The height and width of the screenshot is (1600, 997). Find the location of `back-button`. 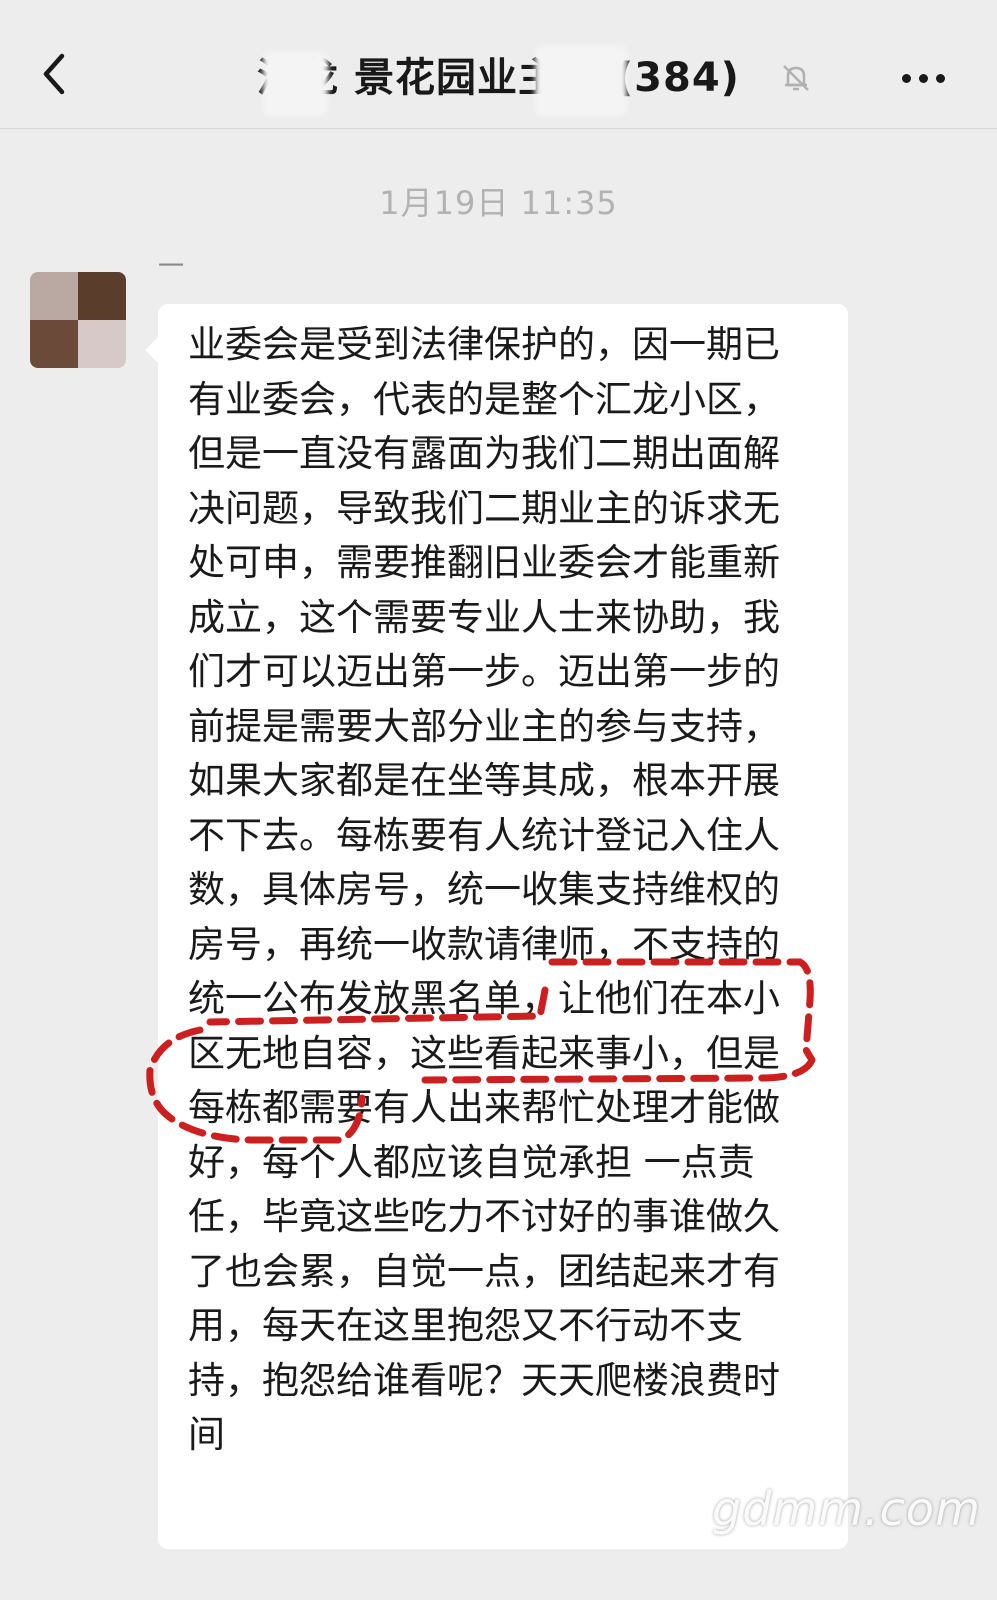

back-button is located at coordinates (58, 74).